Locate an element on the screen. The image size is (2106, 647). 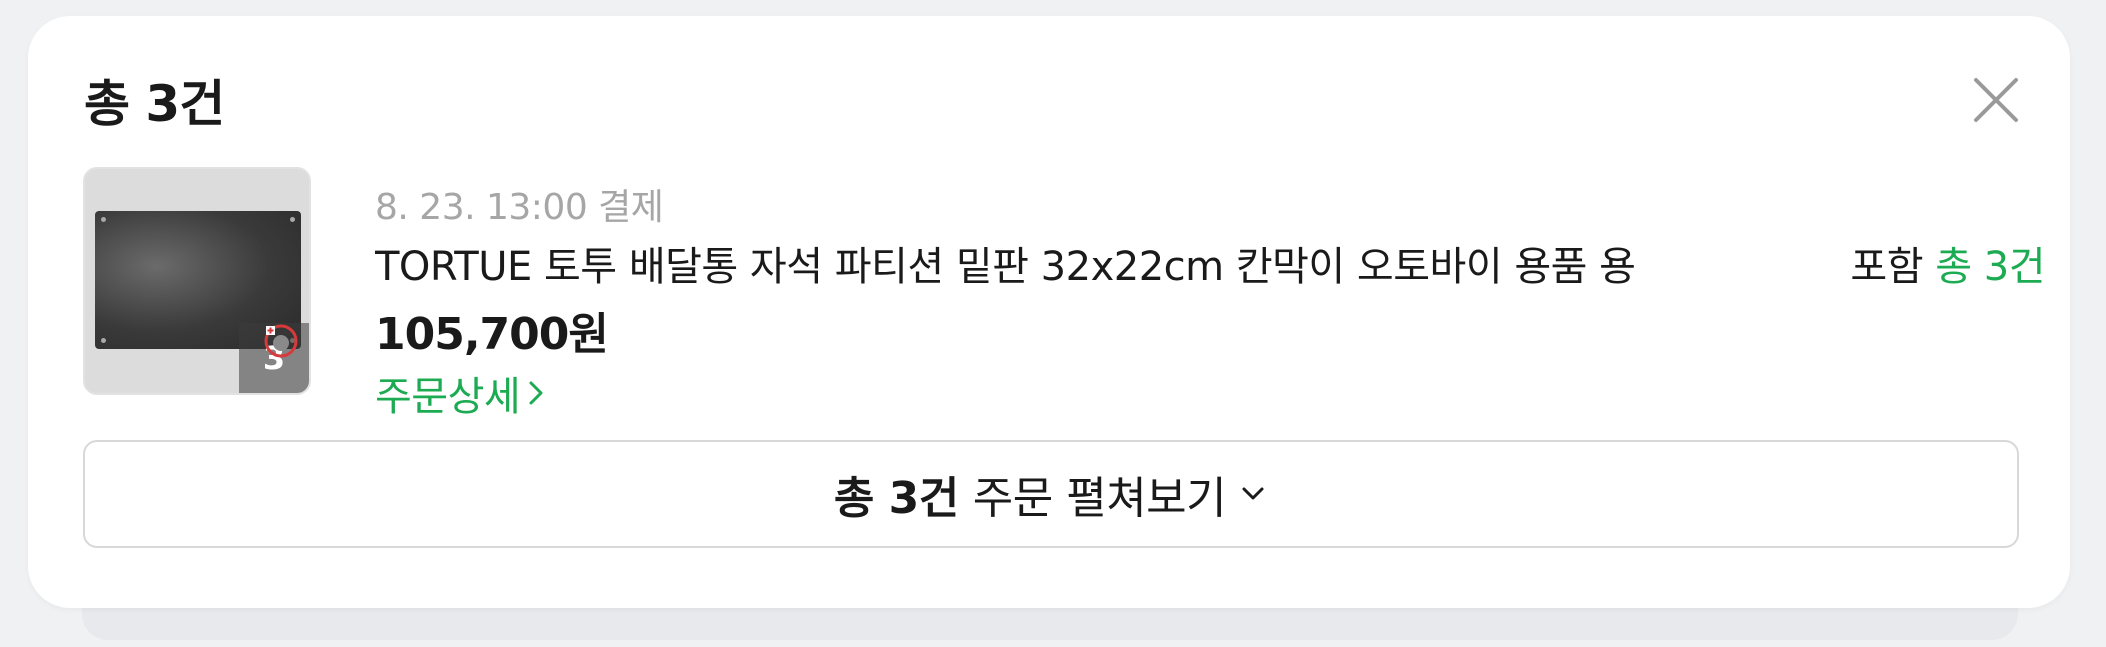
order-price: 105,700원 is located at coordinates (492, 334).